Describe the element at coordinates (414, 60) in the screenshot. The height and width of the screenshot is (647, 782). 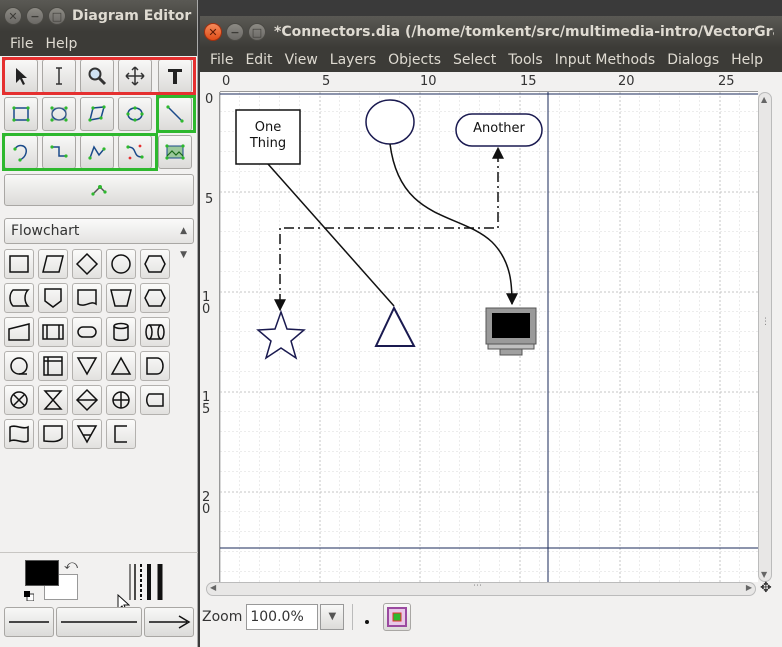
I see `menu-objects: Objects` at that location.